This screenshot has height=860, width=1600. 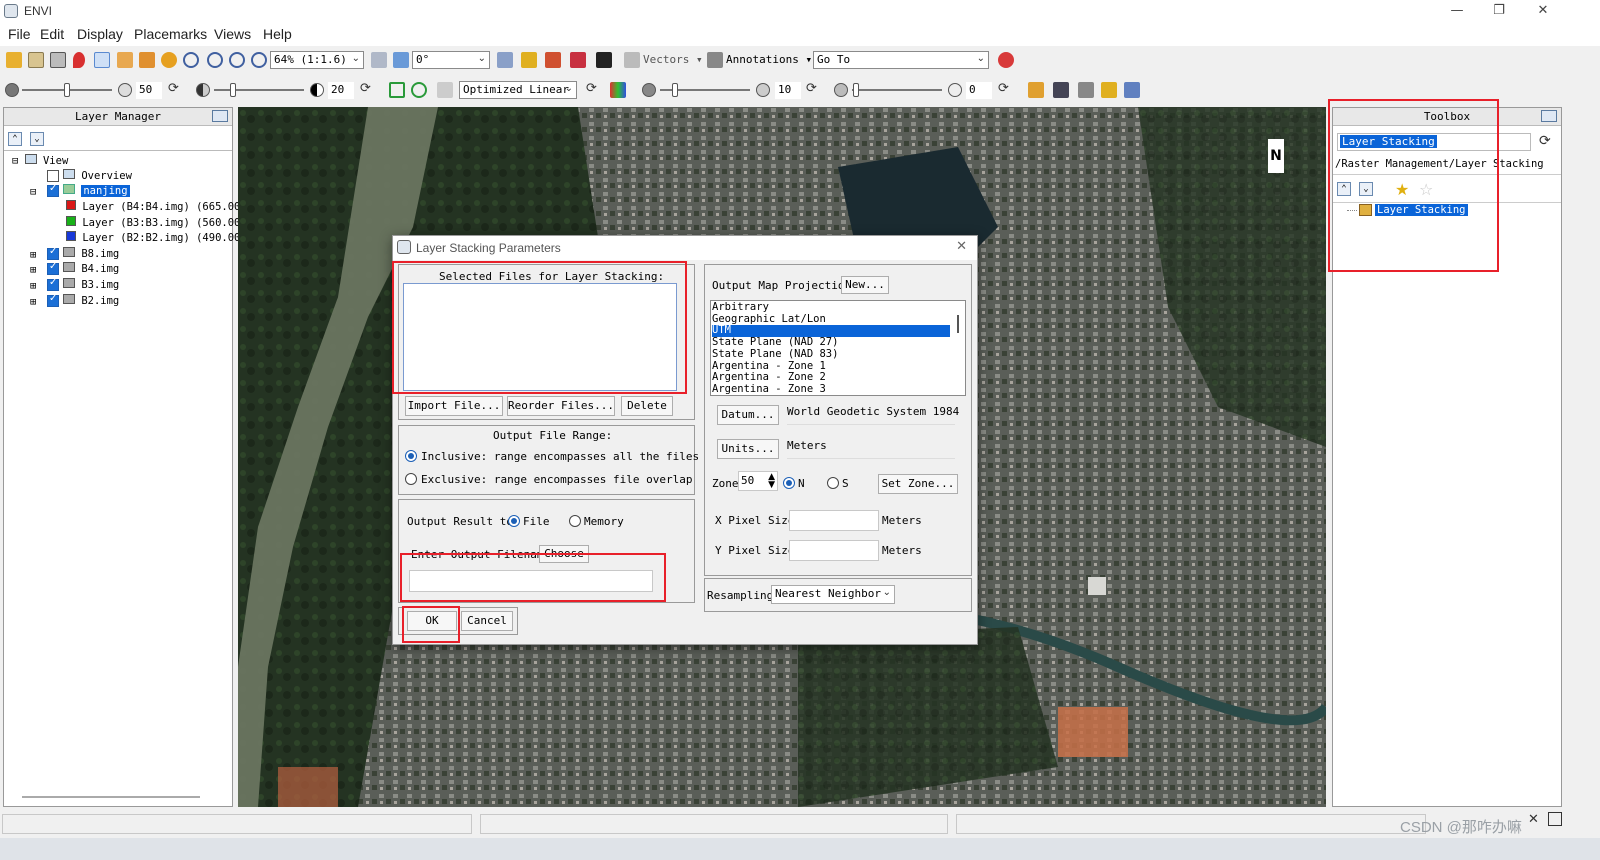 I want to click on zoom-out-icon, so click(x=237, y=60).